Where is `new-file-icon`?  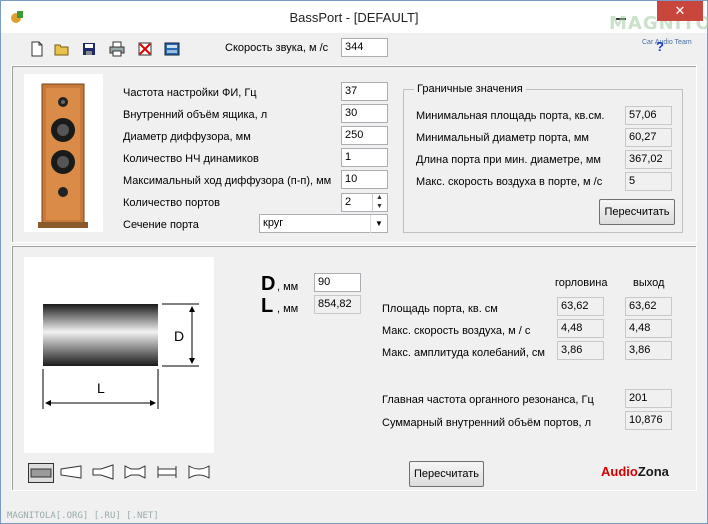
new-file-icon is located at coordinates (37, 49).